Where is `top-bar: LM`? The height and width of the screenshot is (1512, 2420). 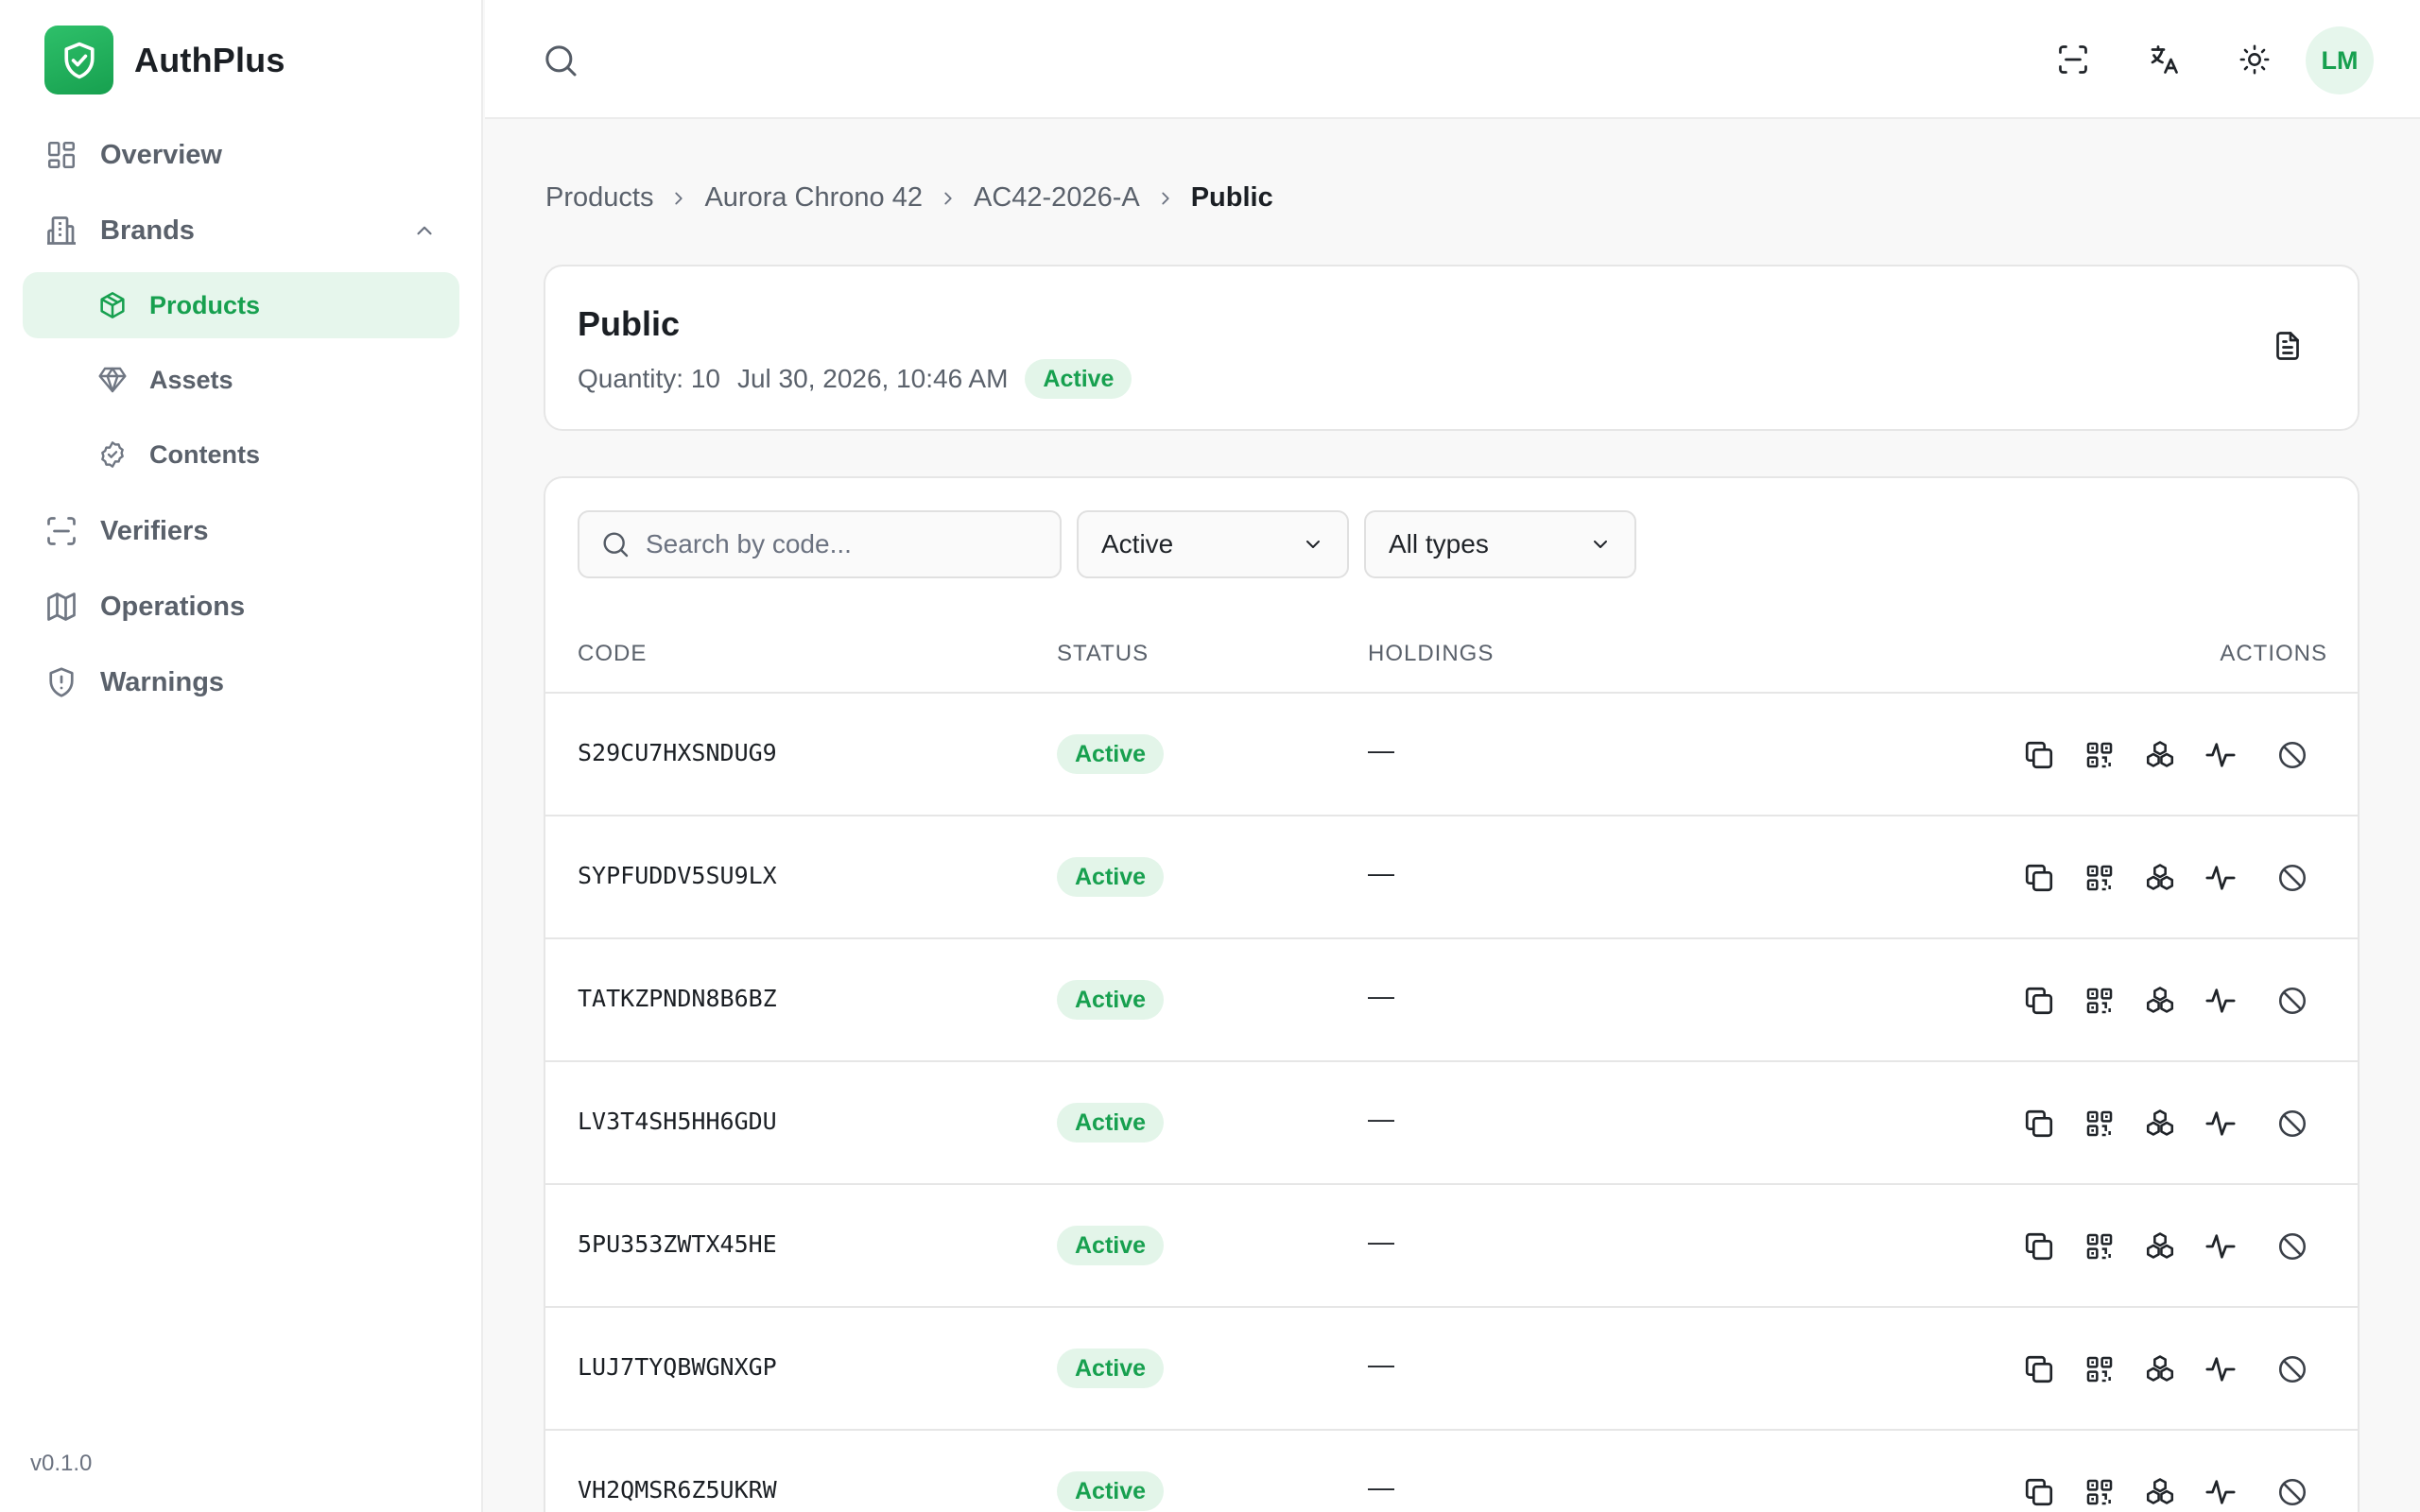
top-bar: LM is located at coordinates (1452, 59).